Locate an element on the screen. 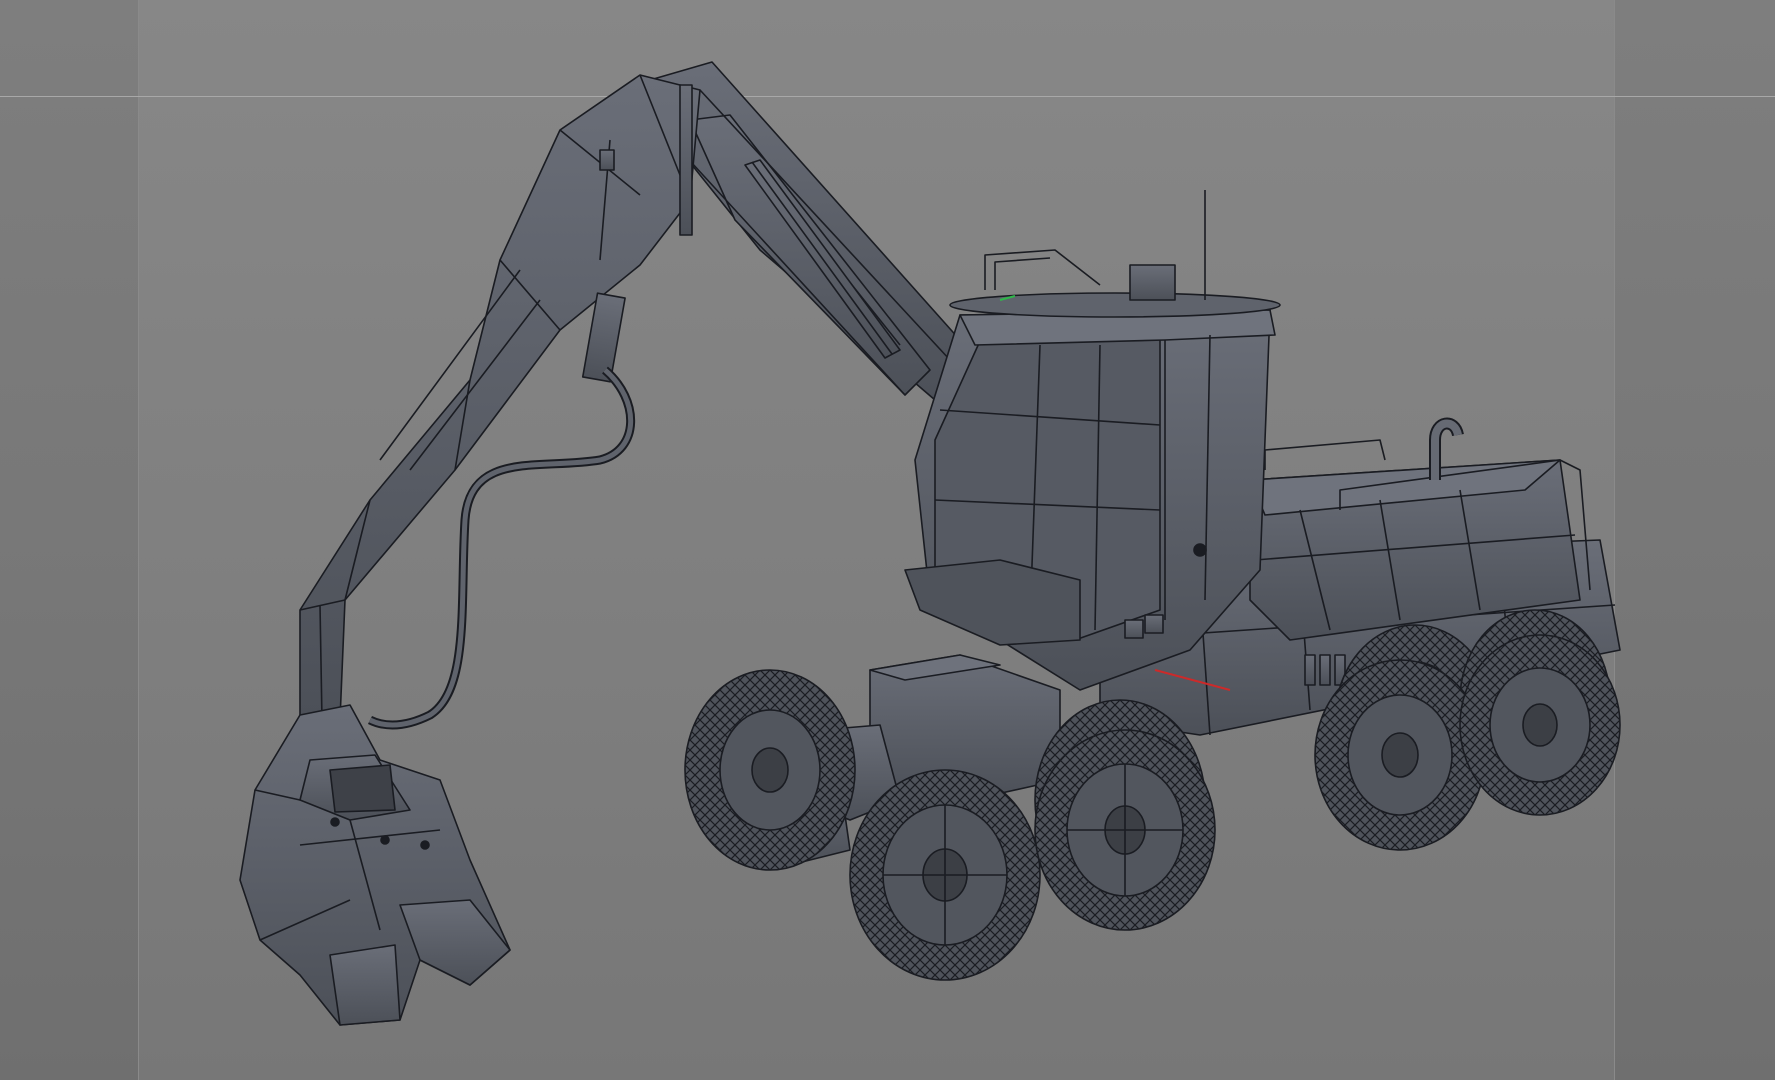 This screenshot has height=1080, width=1775. hydraulic-hose is located at coordinates (501, 548).